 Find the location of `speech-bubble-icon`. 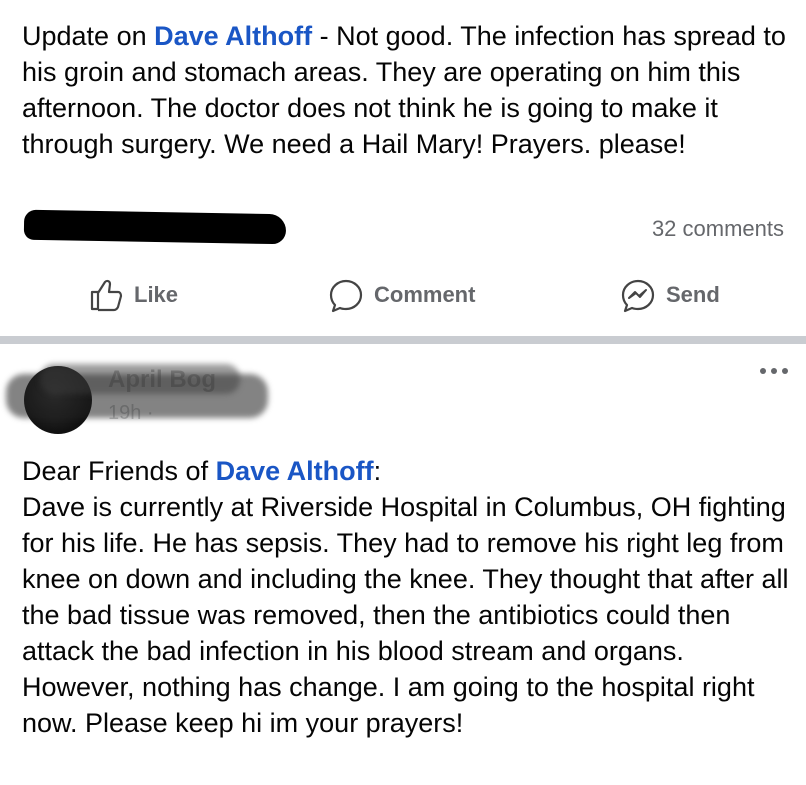

speech-bubble-icon is located at coordinates (346, 296).